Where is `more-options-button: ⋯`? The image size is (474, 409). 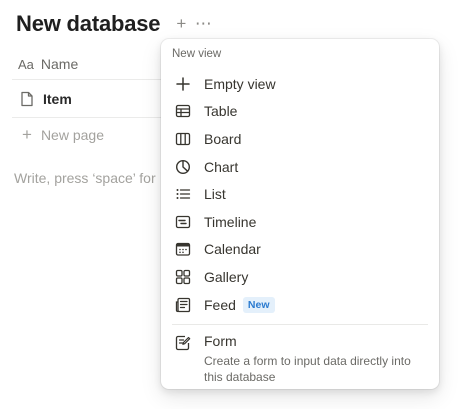 more-options-button: ⋯ is located at coordinates (203, 23).